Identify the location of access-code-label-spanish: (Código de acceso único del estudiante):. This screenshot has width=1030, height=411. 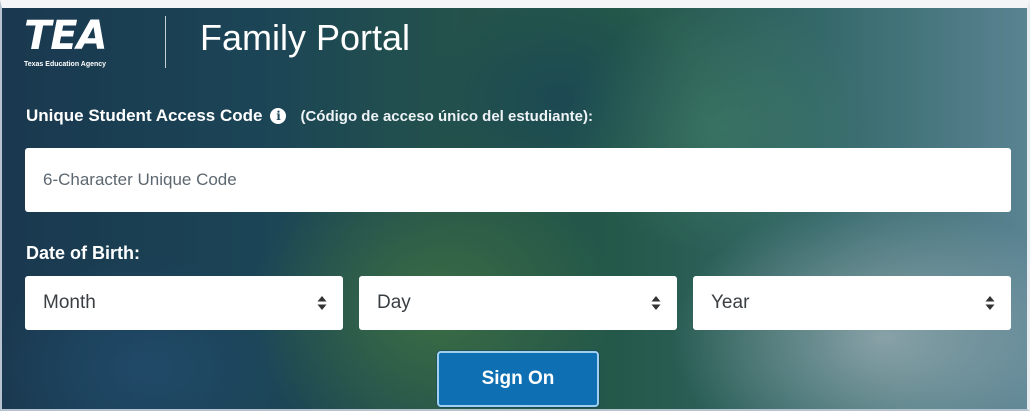
(447, 116).